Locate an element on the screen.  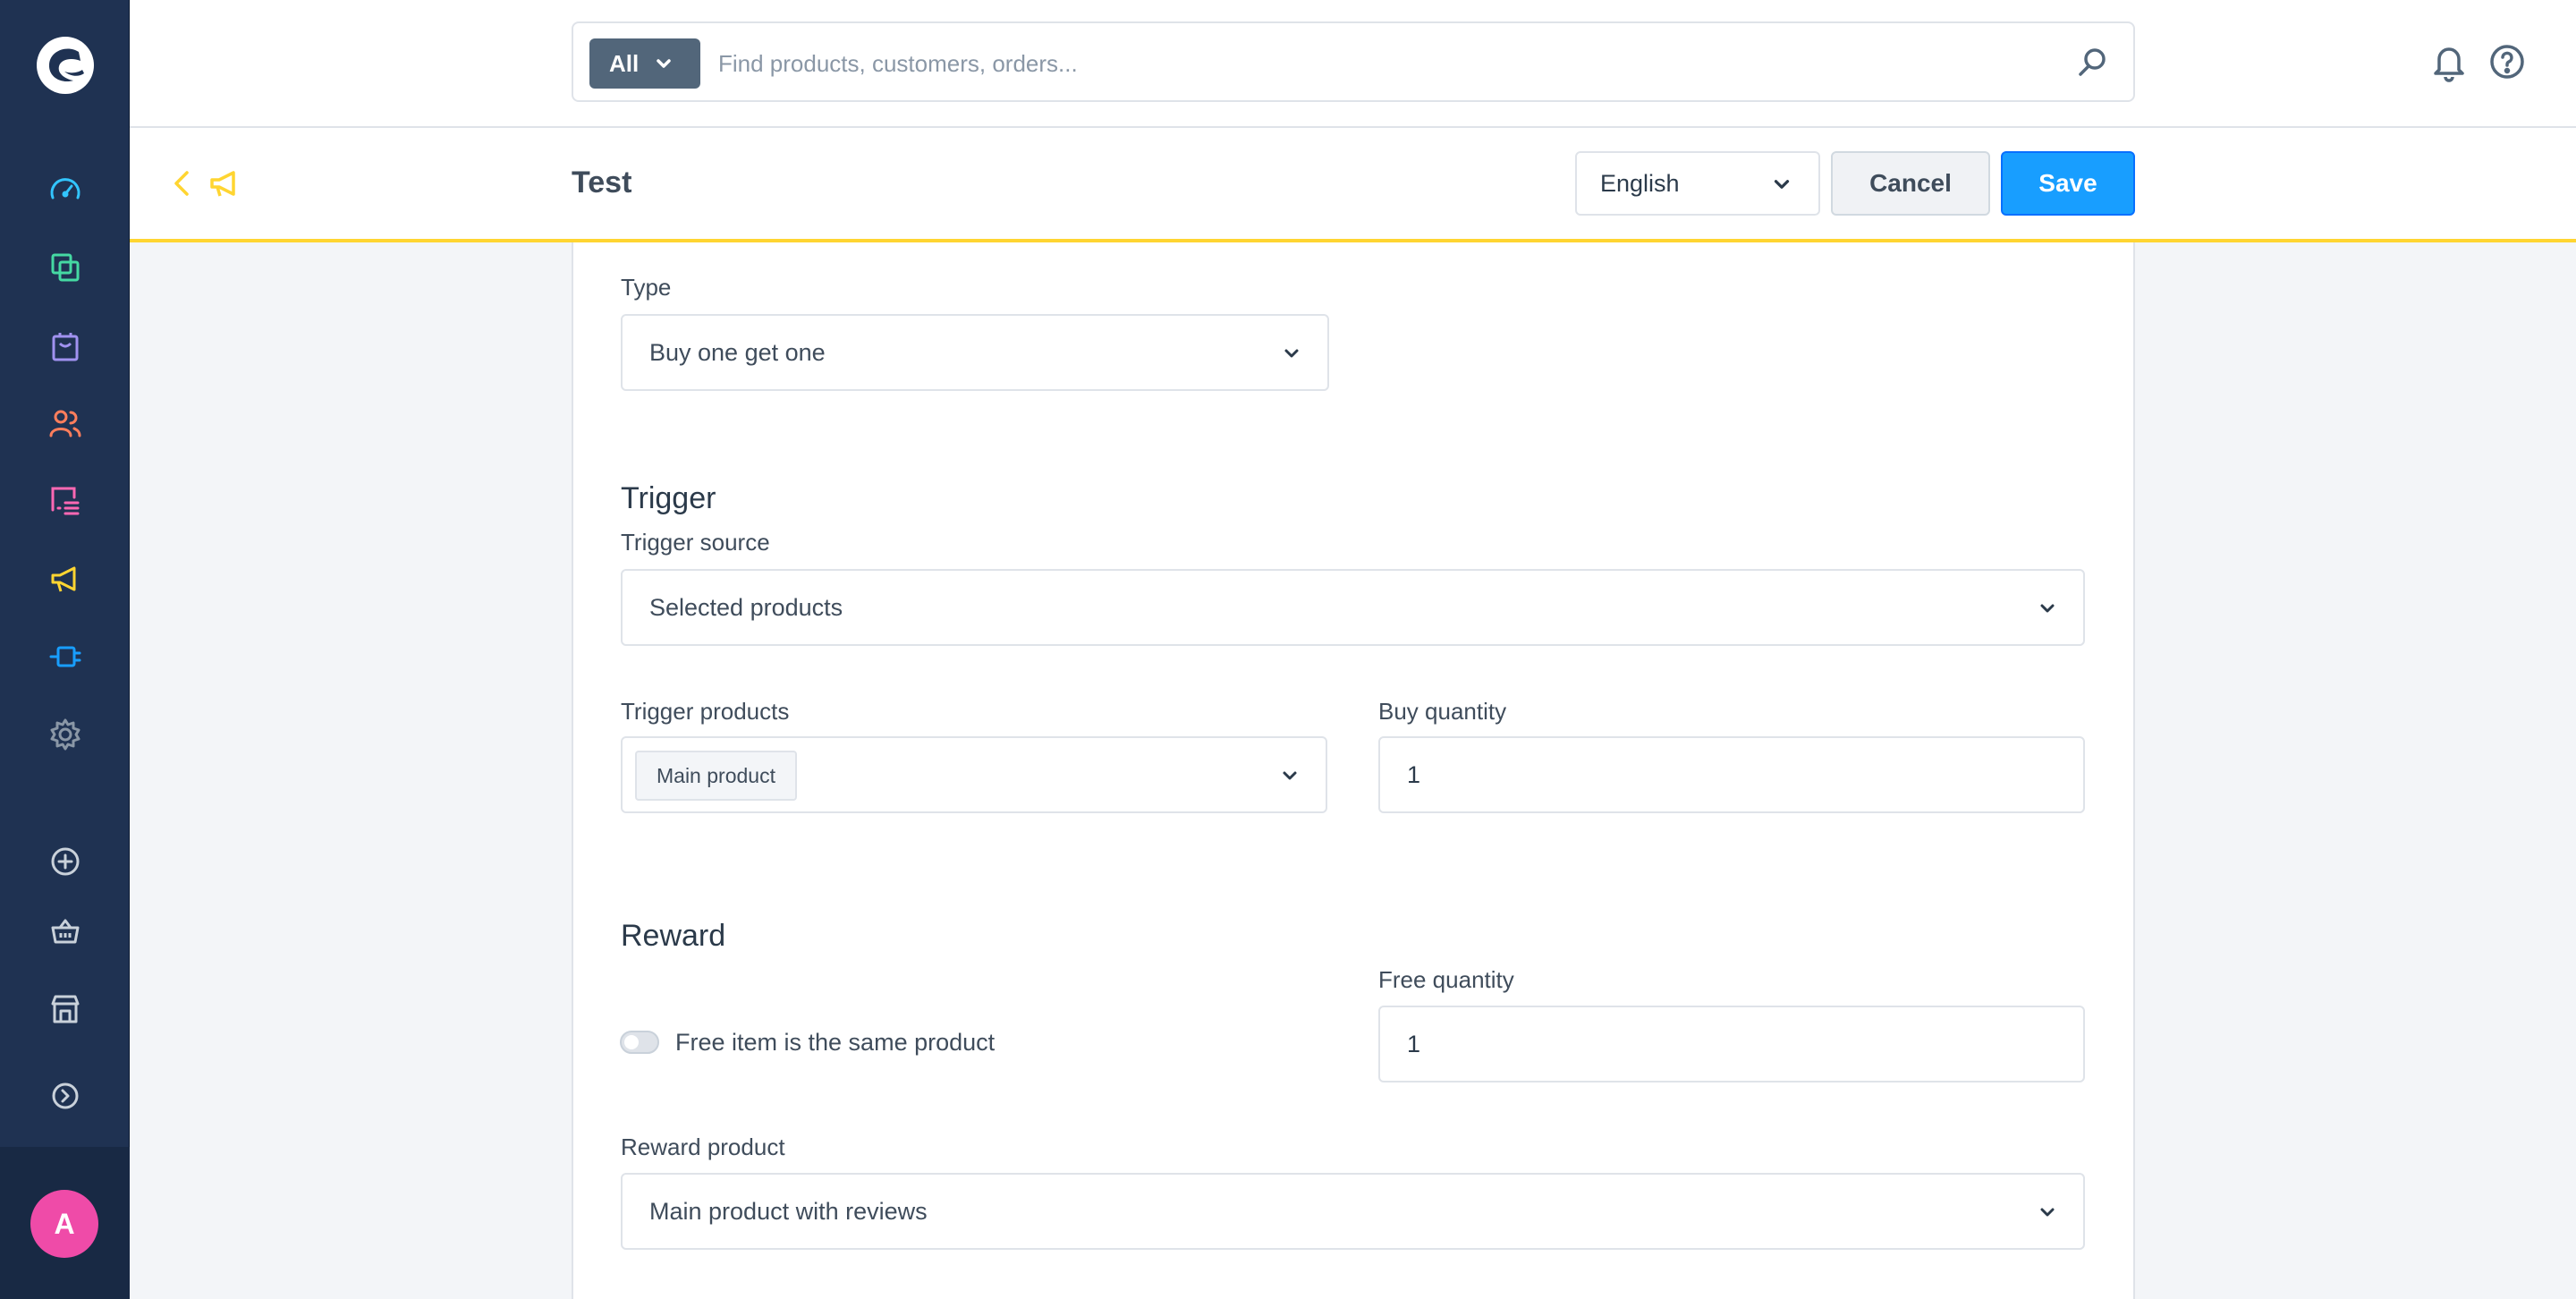
catalogues-icon is located at coordinates (65, 267).